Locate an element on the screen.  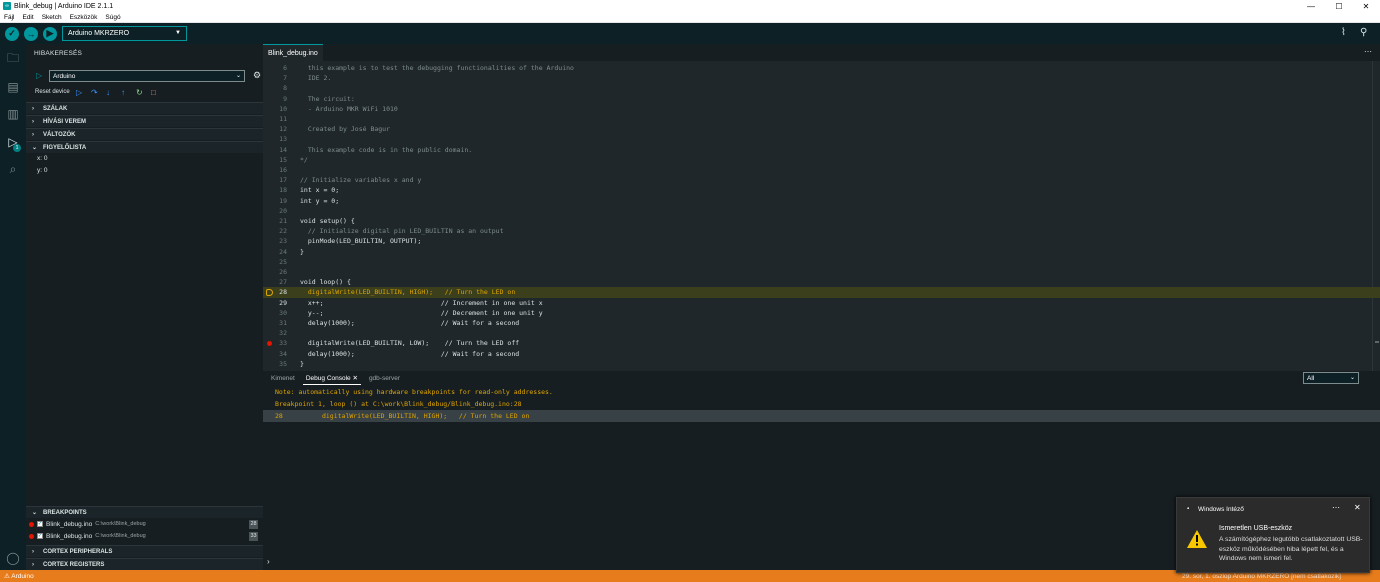
breakpoint-item: ✓ Blink_debug.ino C:\work\Blink_debug 28 is located at coordinates (144, 524).